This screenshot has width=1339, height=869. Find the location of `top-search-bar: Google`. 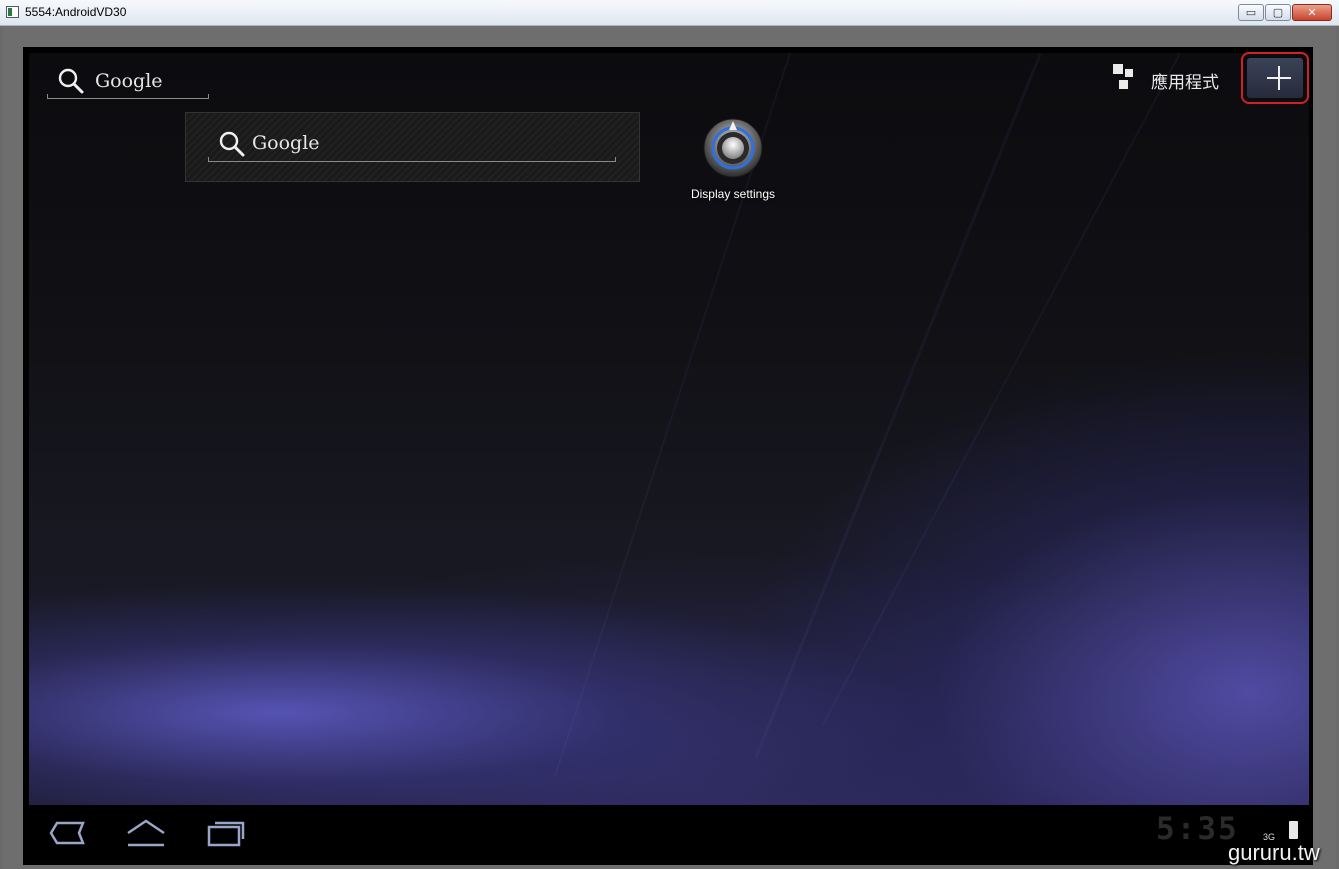

top-search-bar: Google is located at coordinates (128, 81).